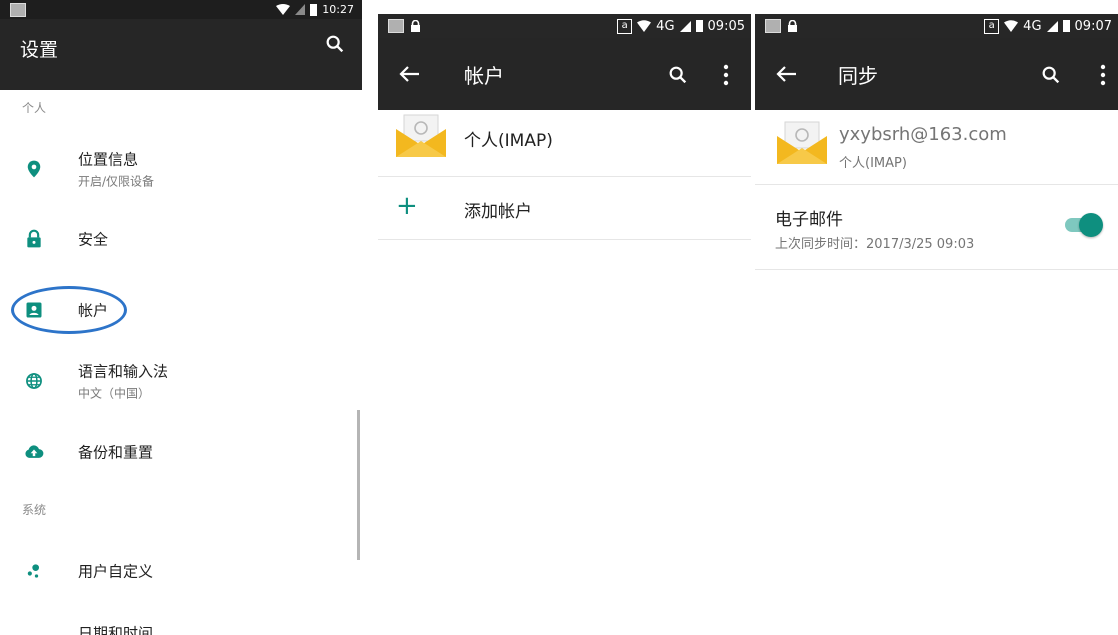 This screenshot has height=635, width=1118. Describe the element at coordinates (873, 163) in the screenshot. I see `account-type: 个人(IMAP)` at that location.